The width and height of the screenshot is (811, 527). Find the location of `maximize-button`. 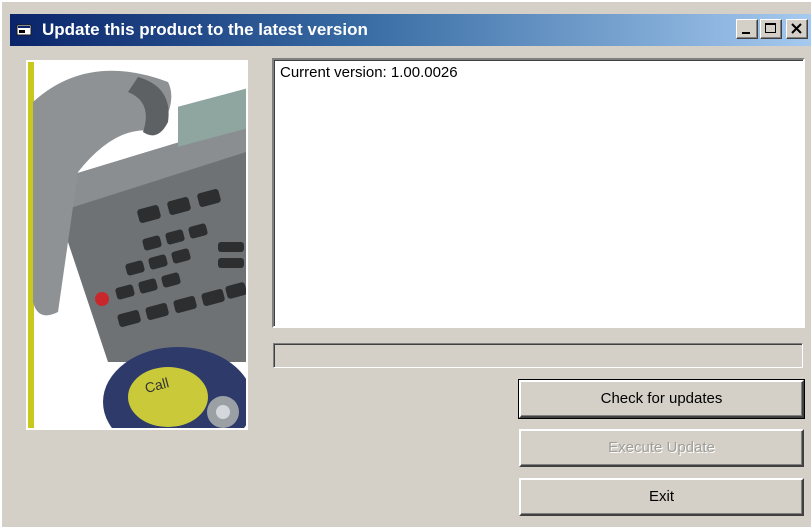

maximize-button is located at coordinates (771, 29).